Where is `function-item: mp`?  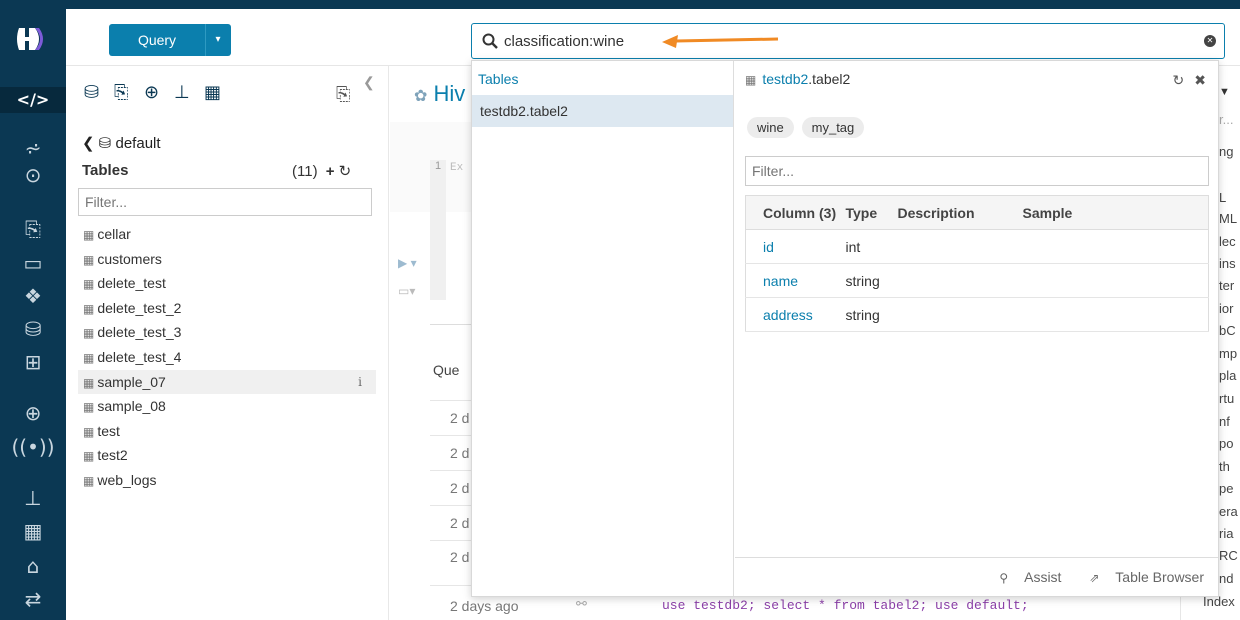
function-item: mp is located at coordinates (1228, 353).